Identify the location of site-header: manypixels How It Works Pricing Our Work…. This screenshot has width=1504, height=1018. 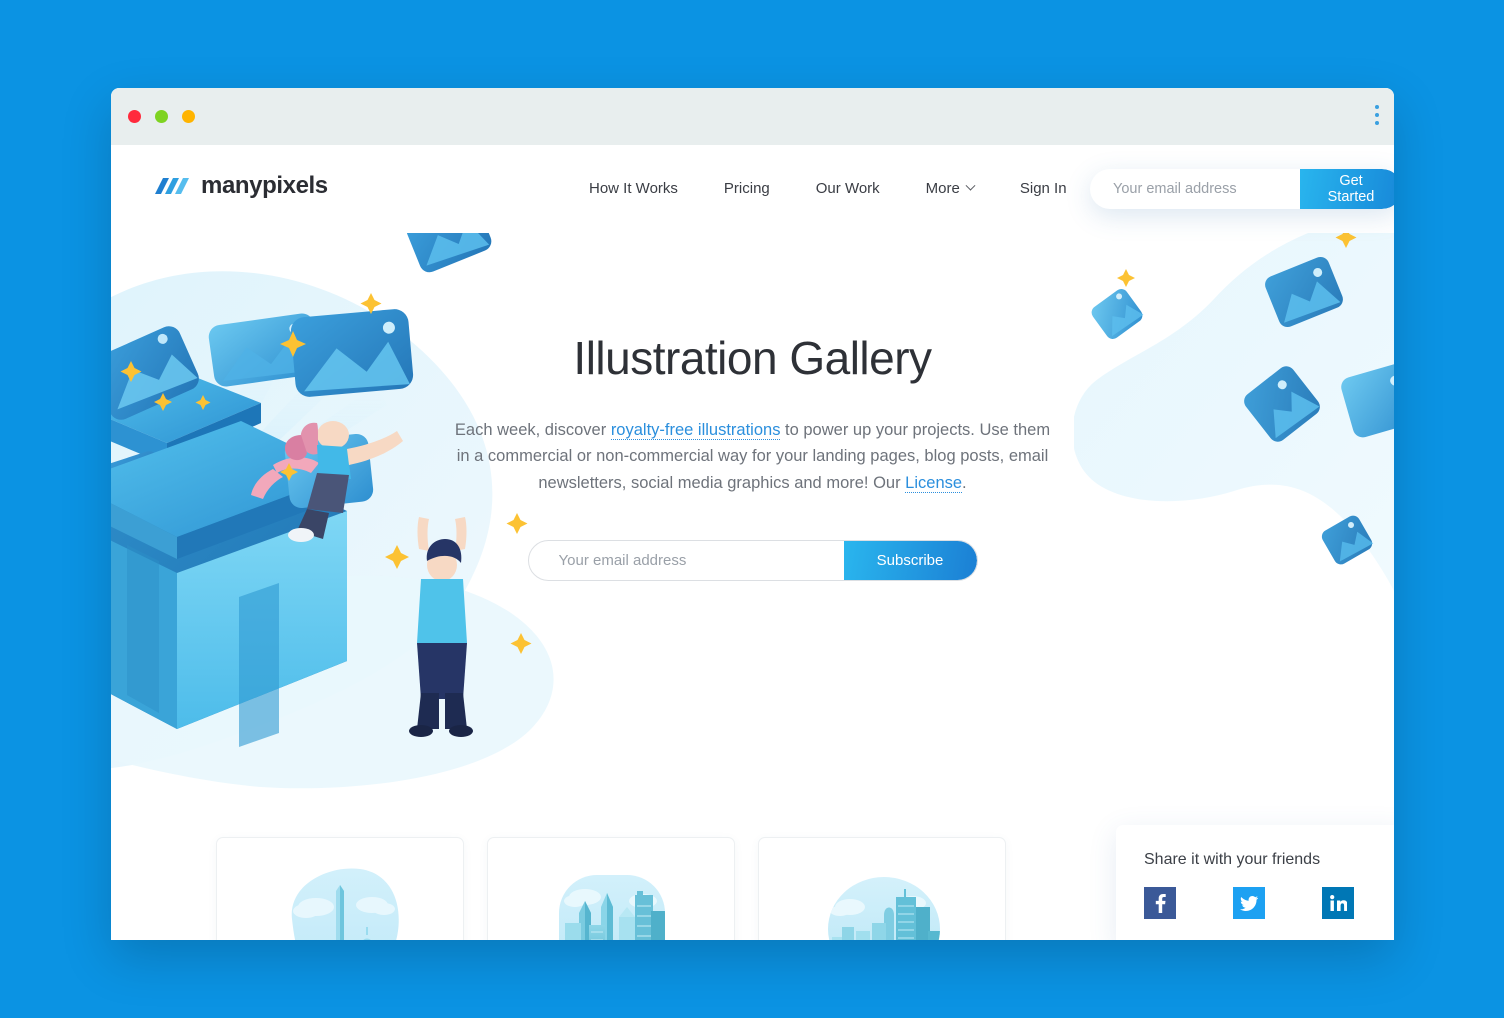
(752, 189).